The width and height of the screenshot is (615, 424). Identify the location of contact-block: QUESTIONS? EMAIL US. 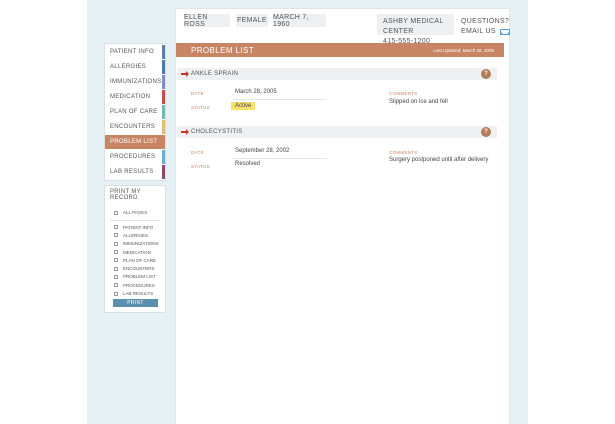
(485, 27).